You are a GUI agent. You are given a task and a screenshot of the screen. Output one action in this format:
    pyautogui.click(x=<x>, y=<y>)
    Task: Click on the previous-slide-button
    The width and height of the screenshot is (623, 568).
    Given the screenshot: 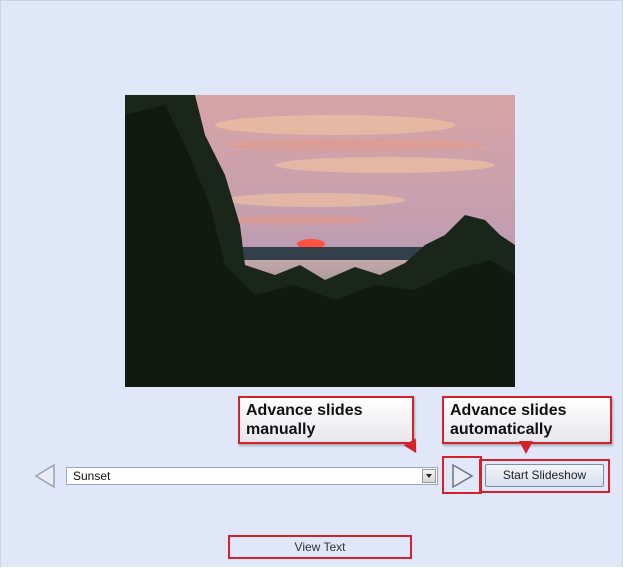 What is the action you would take?
    pyautogui.click(x=45, y=476)
    